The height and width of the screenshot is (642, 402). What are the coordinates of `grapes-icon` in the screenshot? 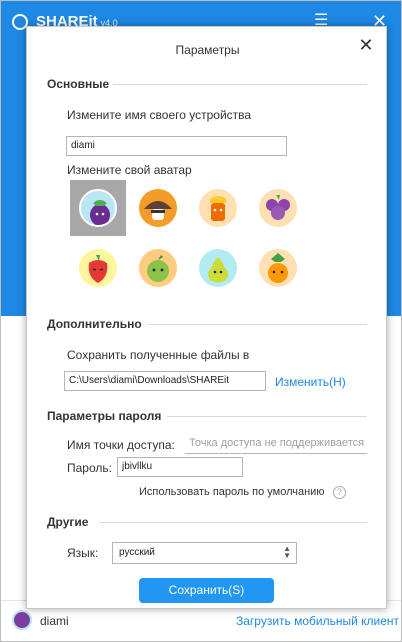 It's located at (278, 208).